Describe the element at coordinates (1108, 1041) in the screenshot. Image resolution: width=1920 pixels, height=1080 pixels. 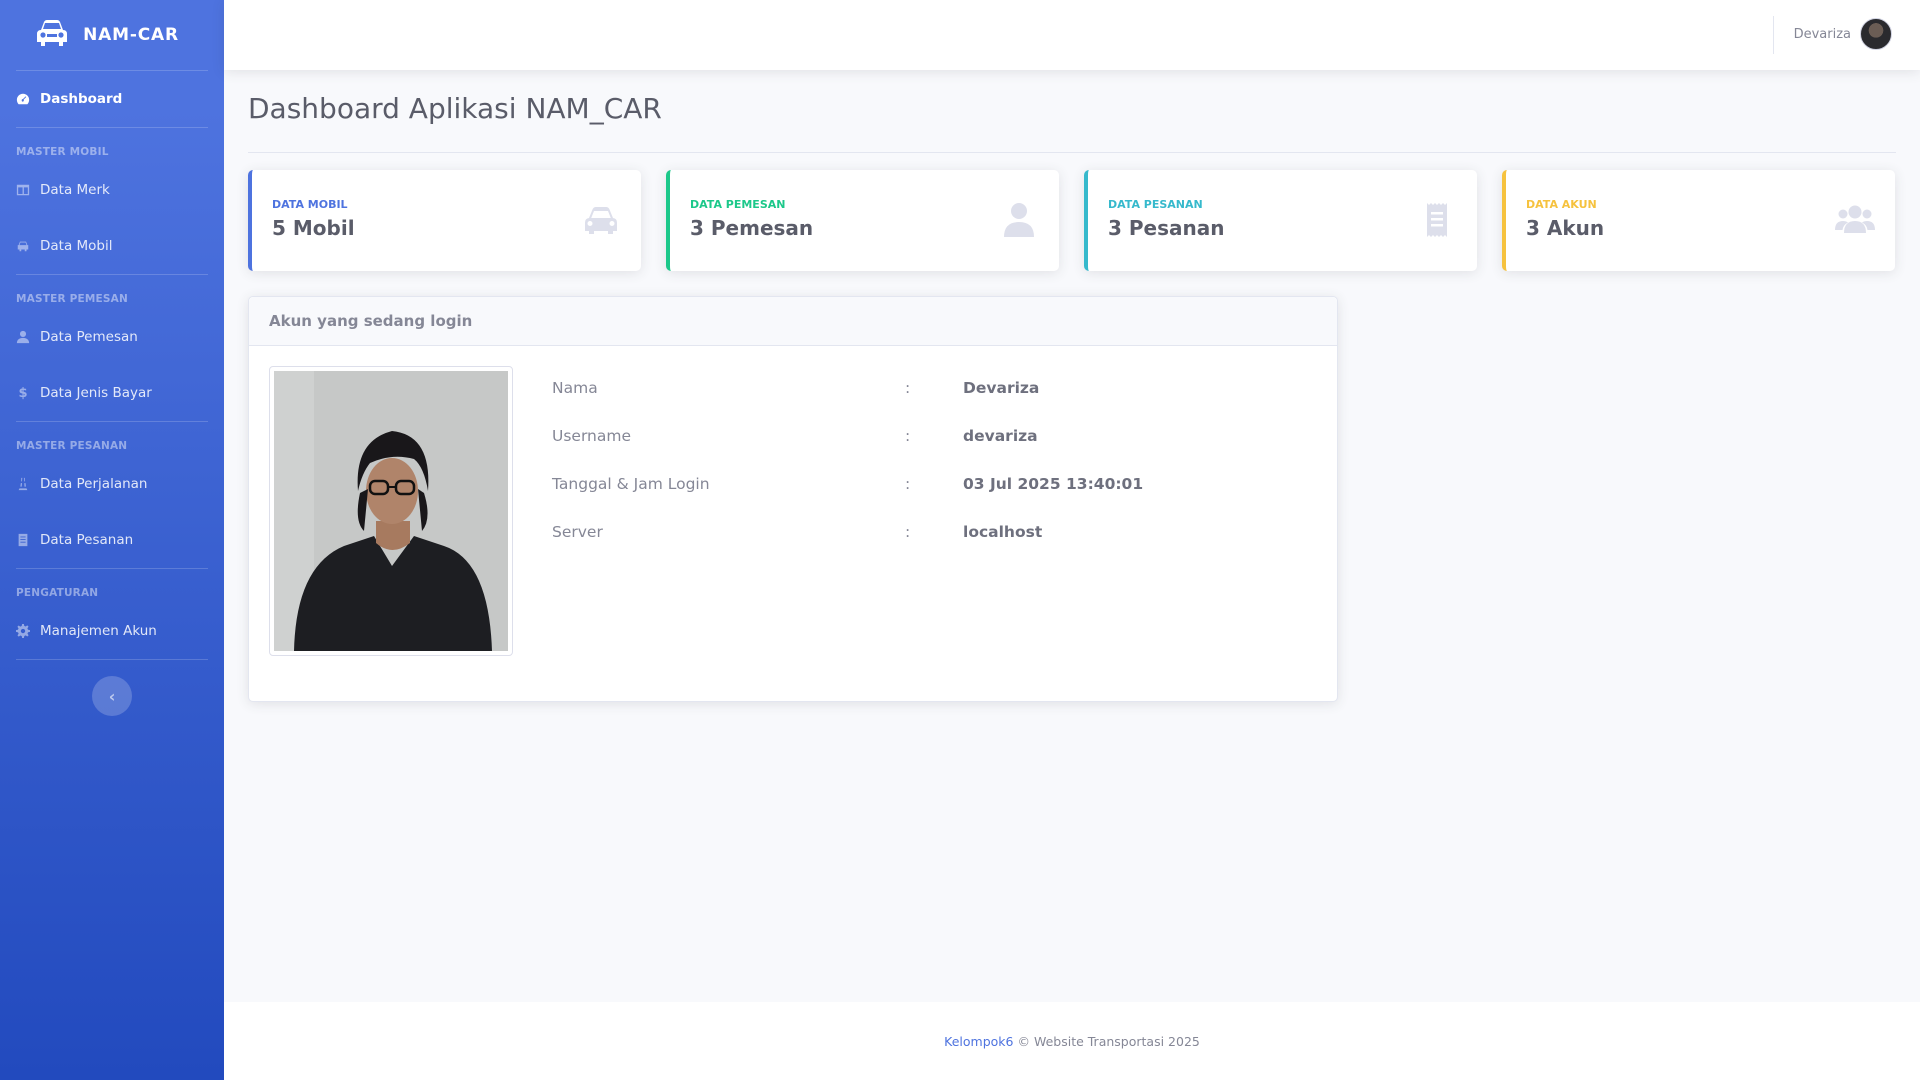
I see `footer-text: © Website Transportasi 2025` at that location.